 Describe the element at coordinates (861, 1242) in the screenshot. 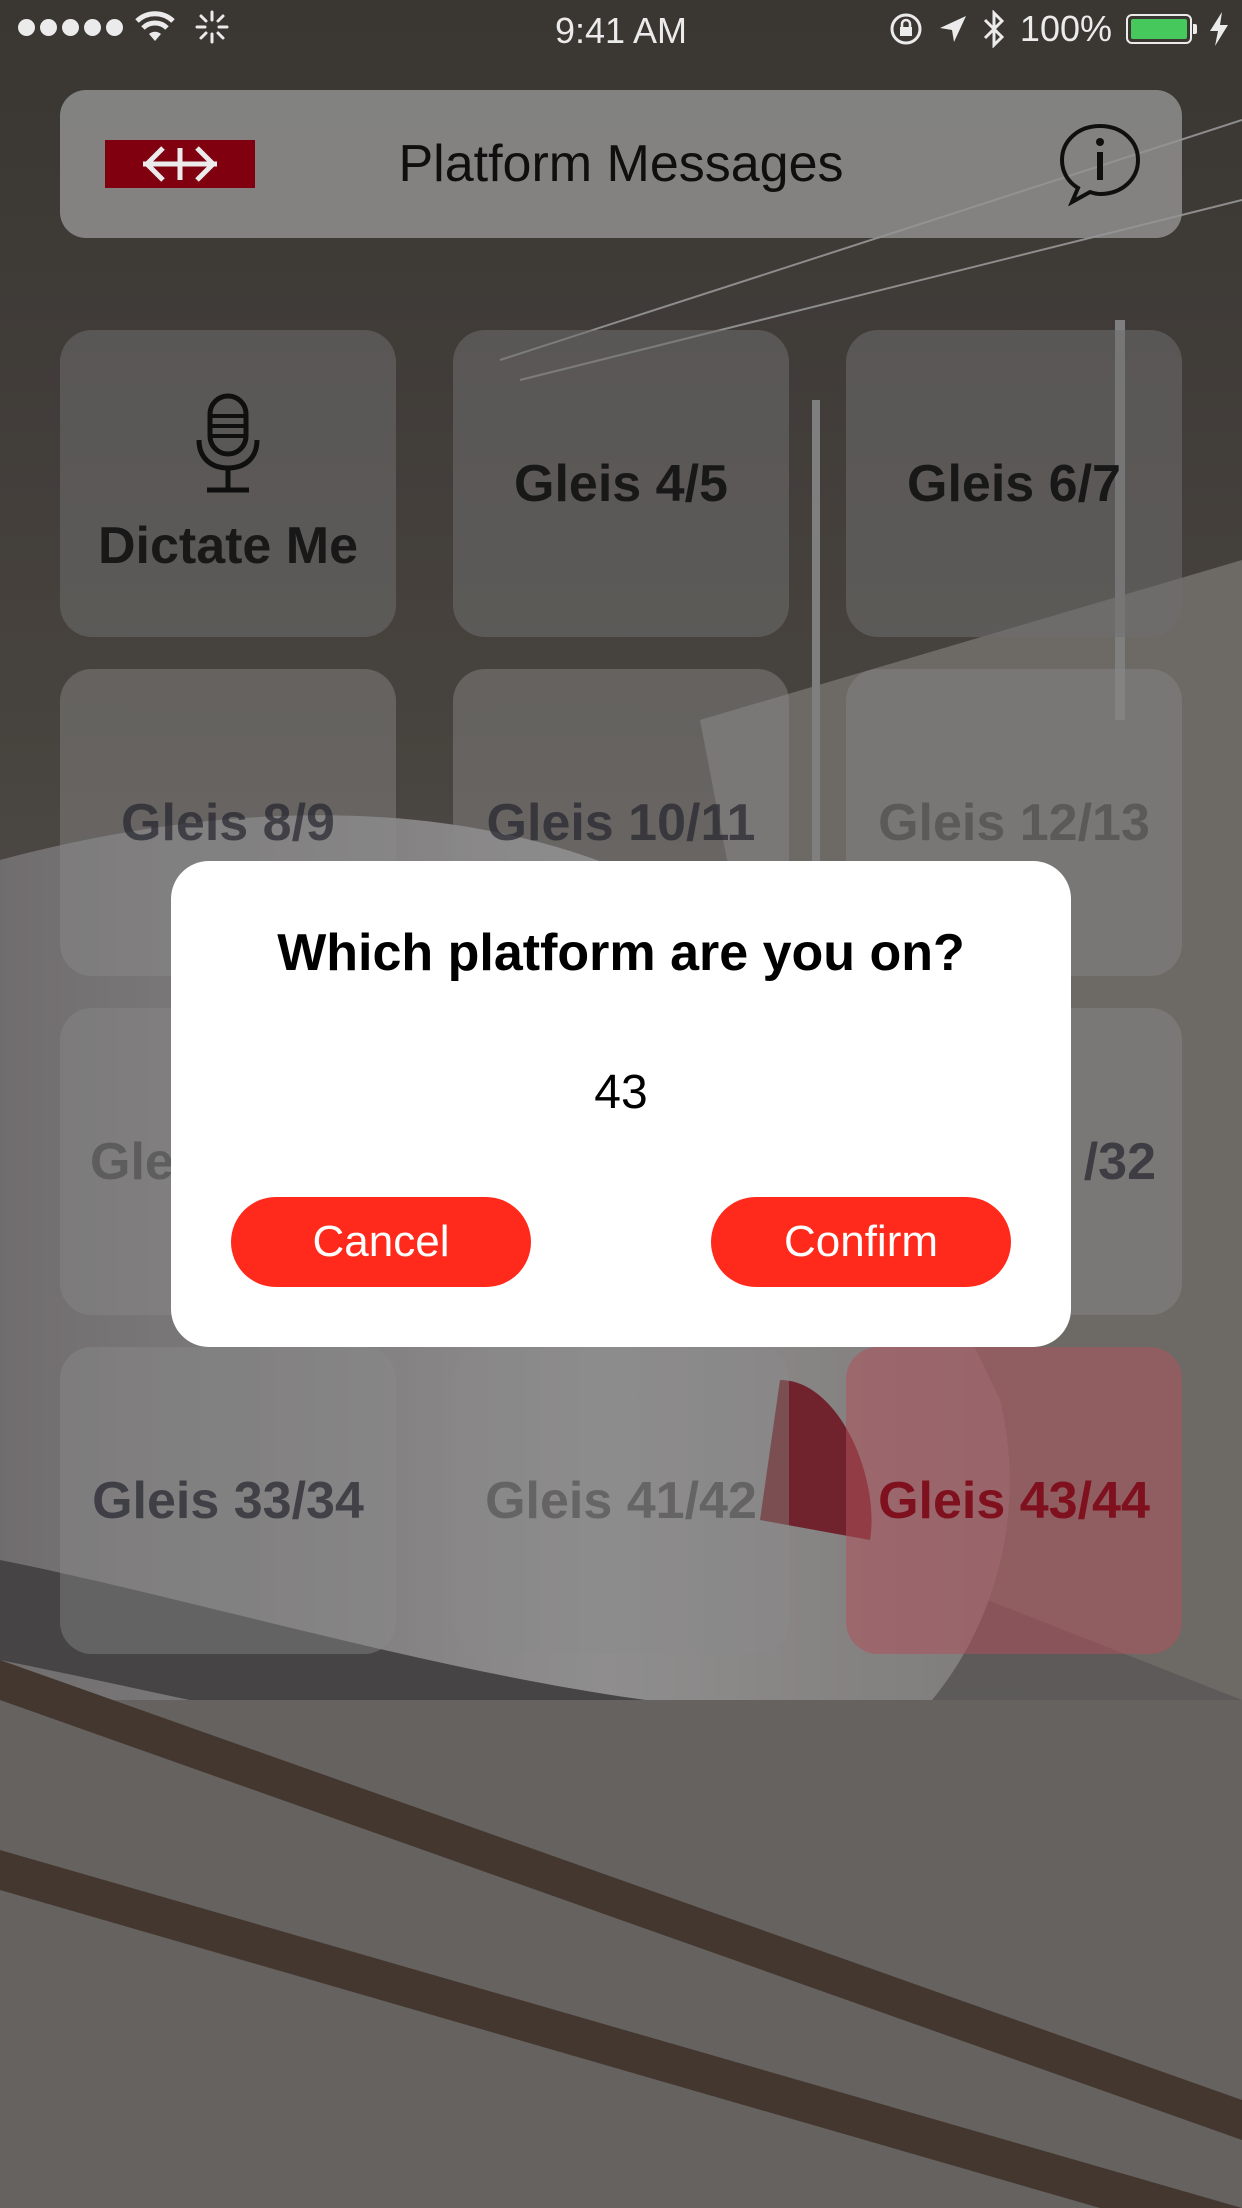

I see `confirm-button: Confirm` at that location.